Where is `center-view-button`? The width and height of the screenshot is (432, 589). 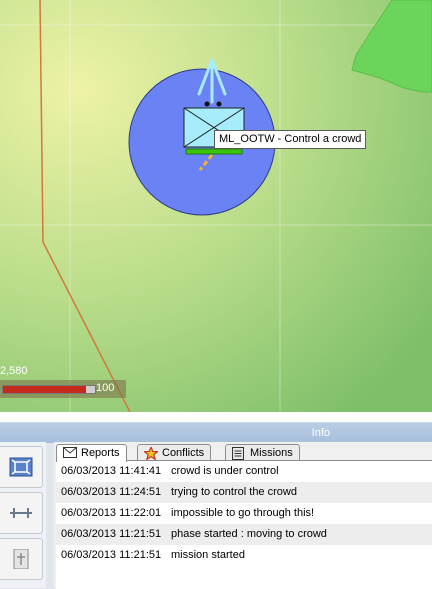 center-view-button is located at coordinates (21, 467).